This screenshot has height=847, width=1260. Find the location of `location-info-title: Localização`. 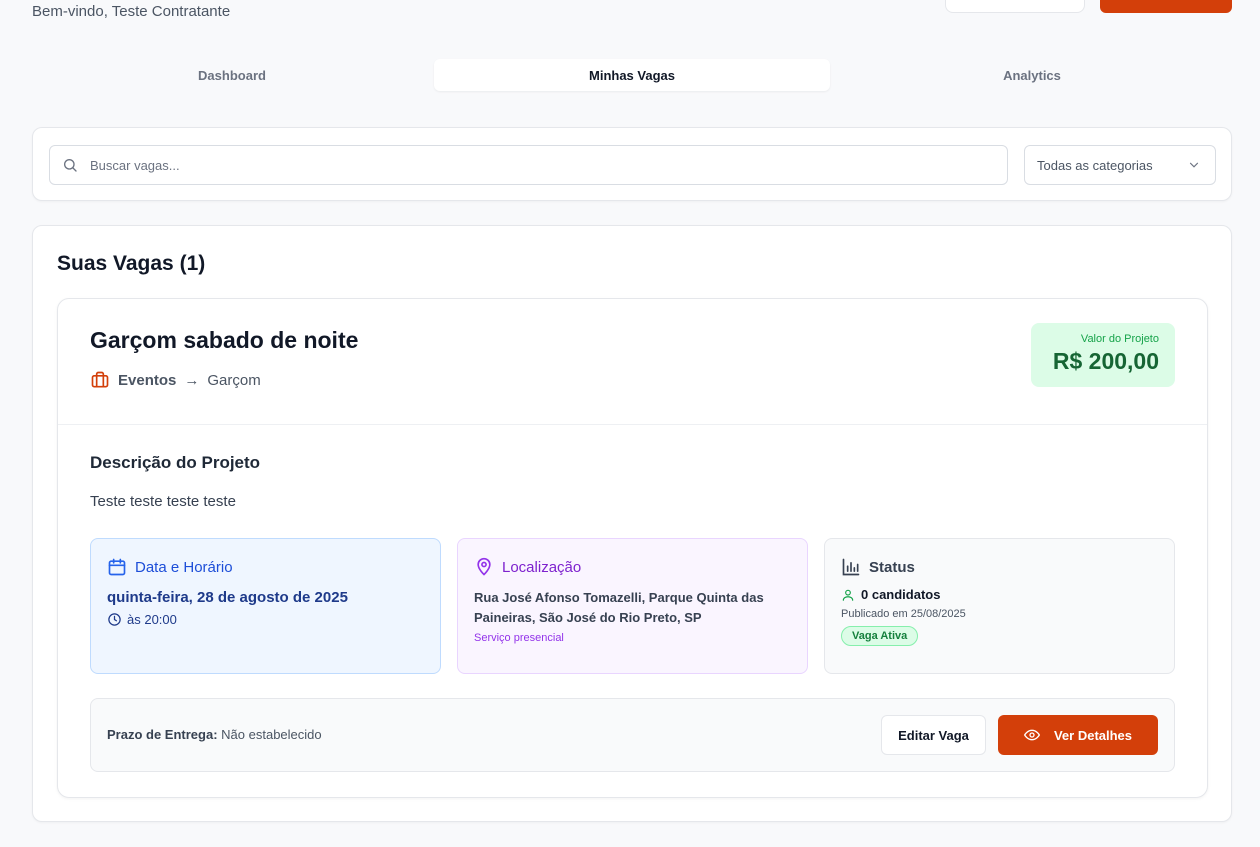

location-info-title: Localização is located at coordinates (542, 567).